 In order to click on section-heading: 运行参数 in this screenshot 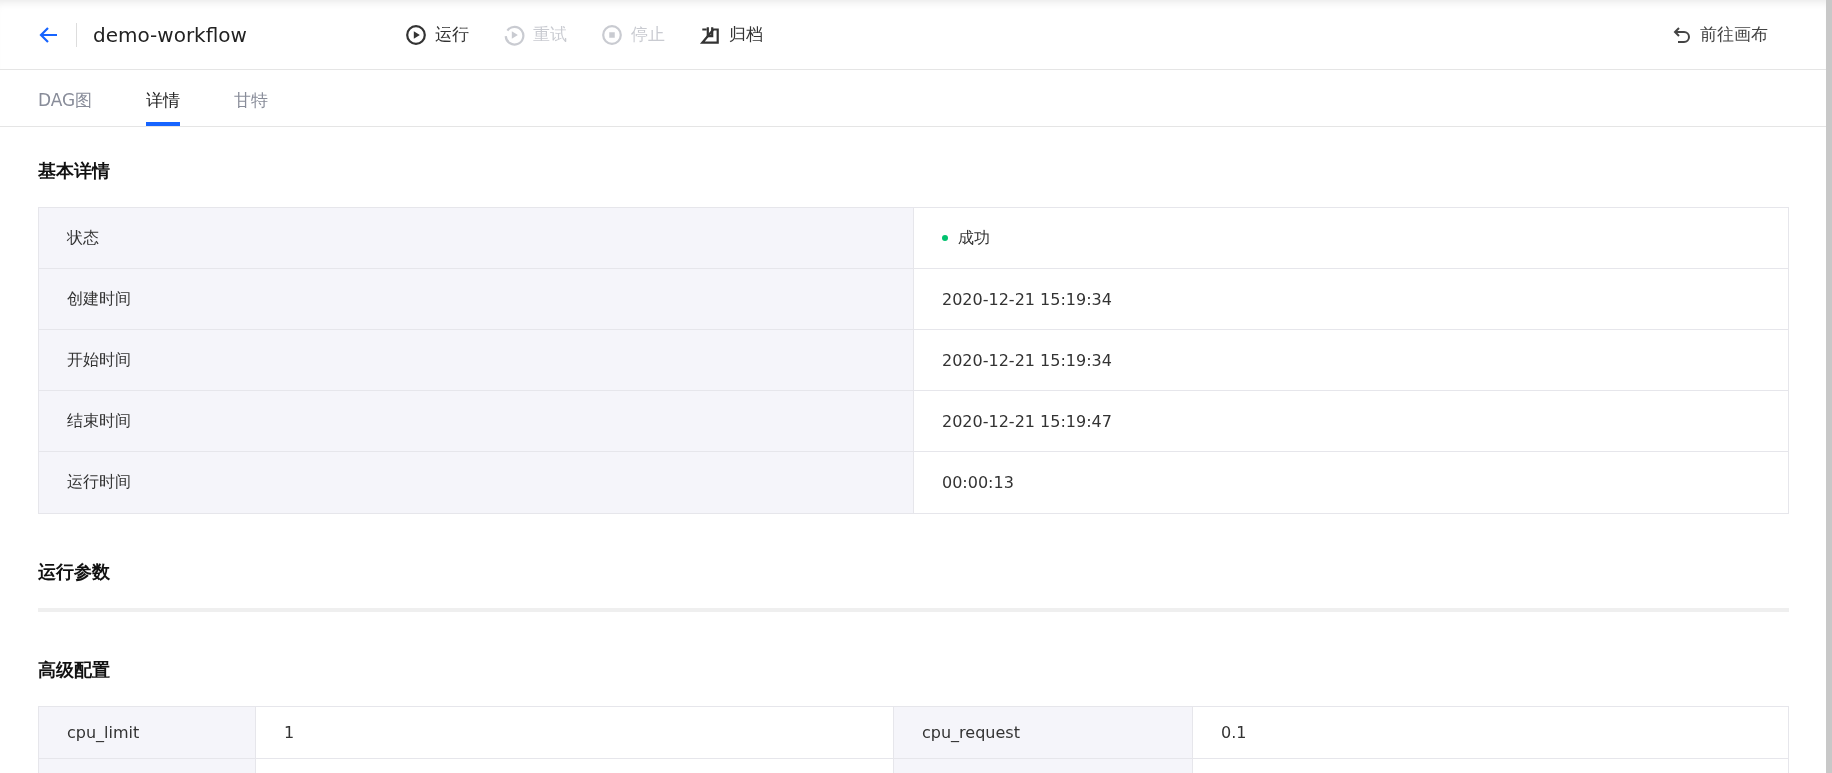, I will do `click(74, 572)`.